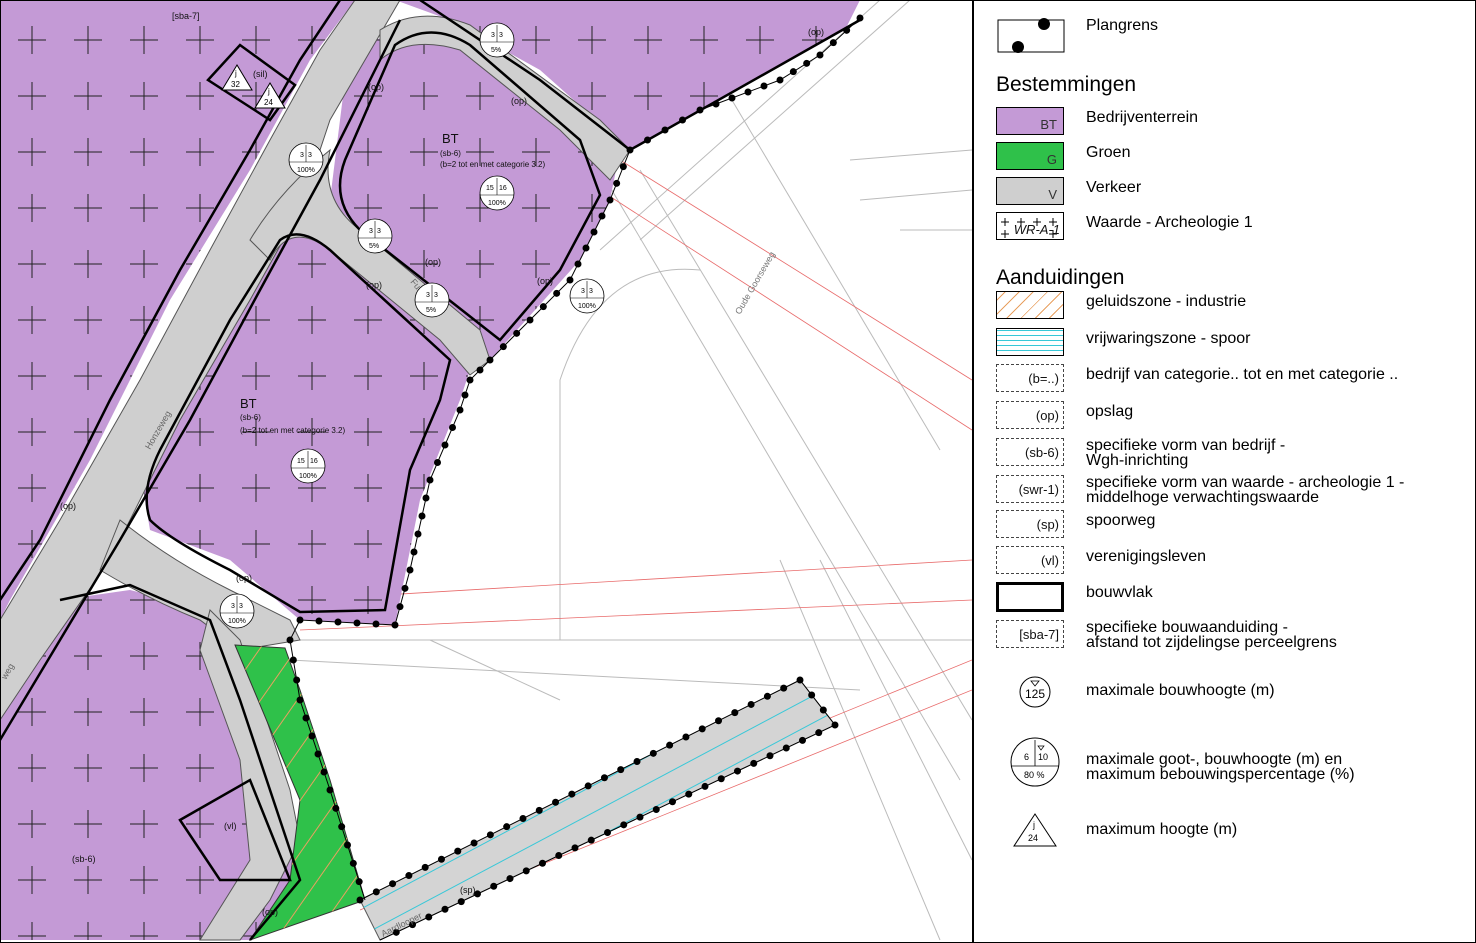 The image size is (1476, 943). Describe the element at coordinates (1066, 84) in the screenshot. I see `legend-bestemmingen-title: Bestemmingen` at that location.